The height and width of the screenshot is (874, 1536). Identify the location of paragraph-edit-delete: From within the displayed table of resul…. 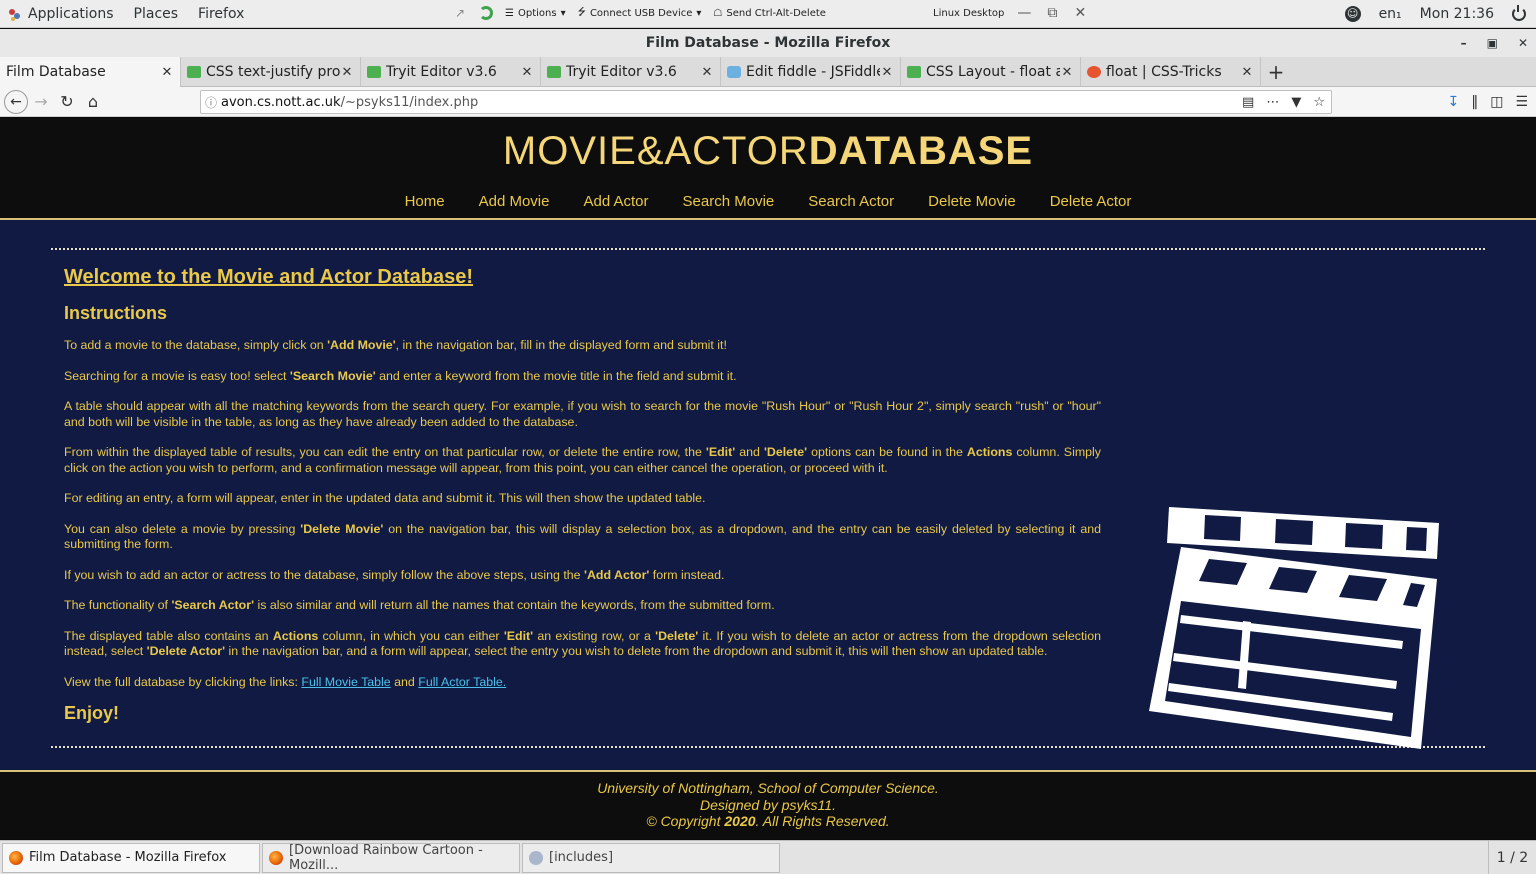
(582, 460).